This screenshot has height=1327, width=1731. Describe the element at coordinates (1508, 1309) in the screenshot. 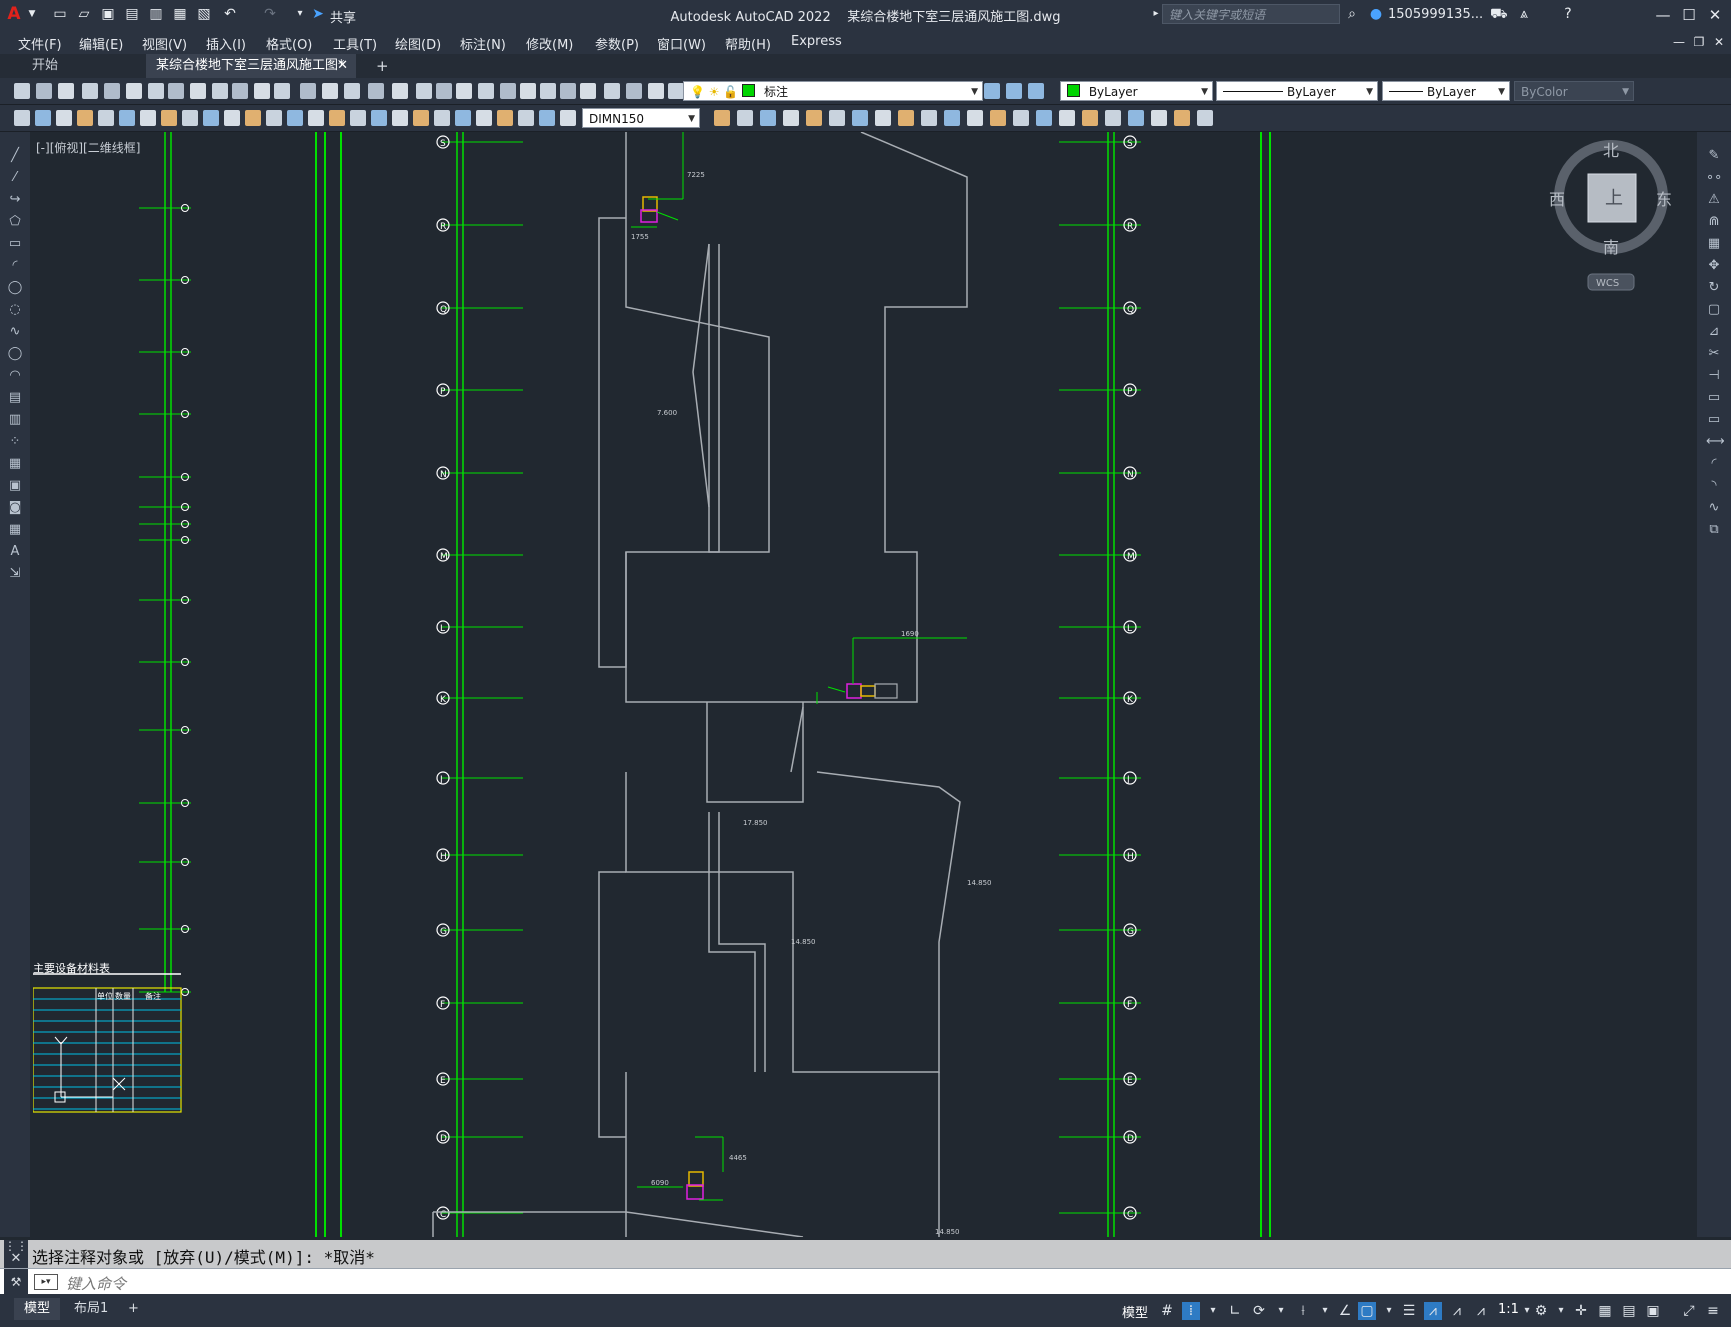

I see `annotation-scale-value: 1:1` at that location.